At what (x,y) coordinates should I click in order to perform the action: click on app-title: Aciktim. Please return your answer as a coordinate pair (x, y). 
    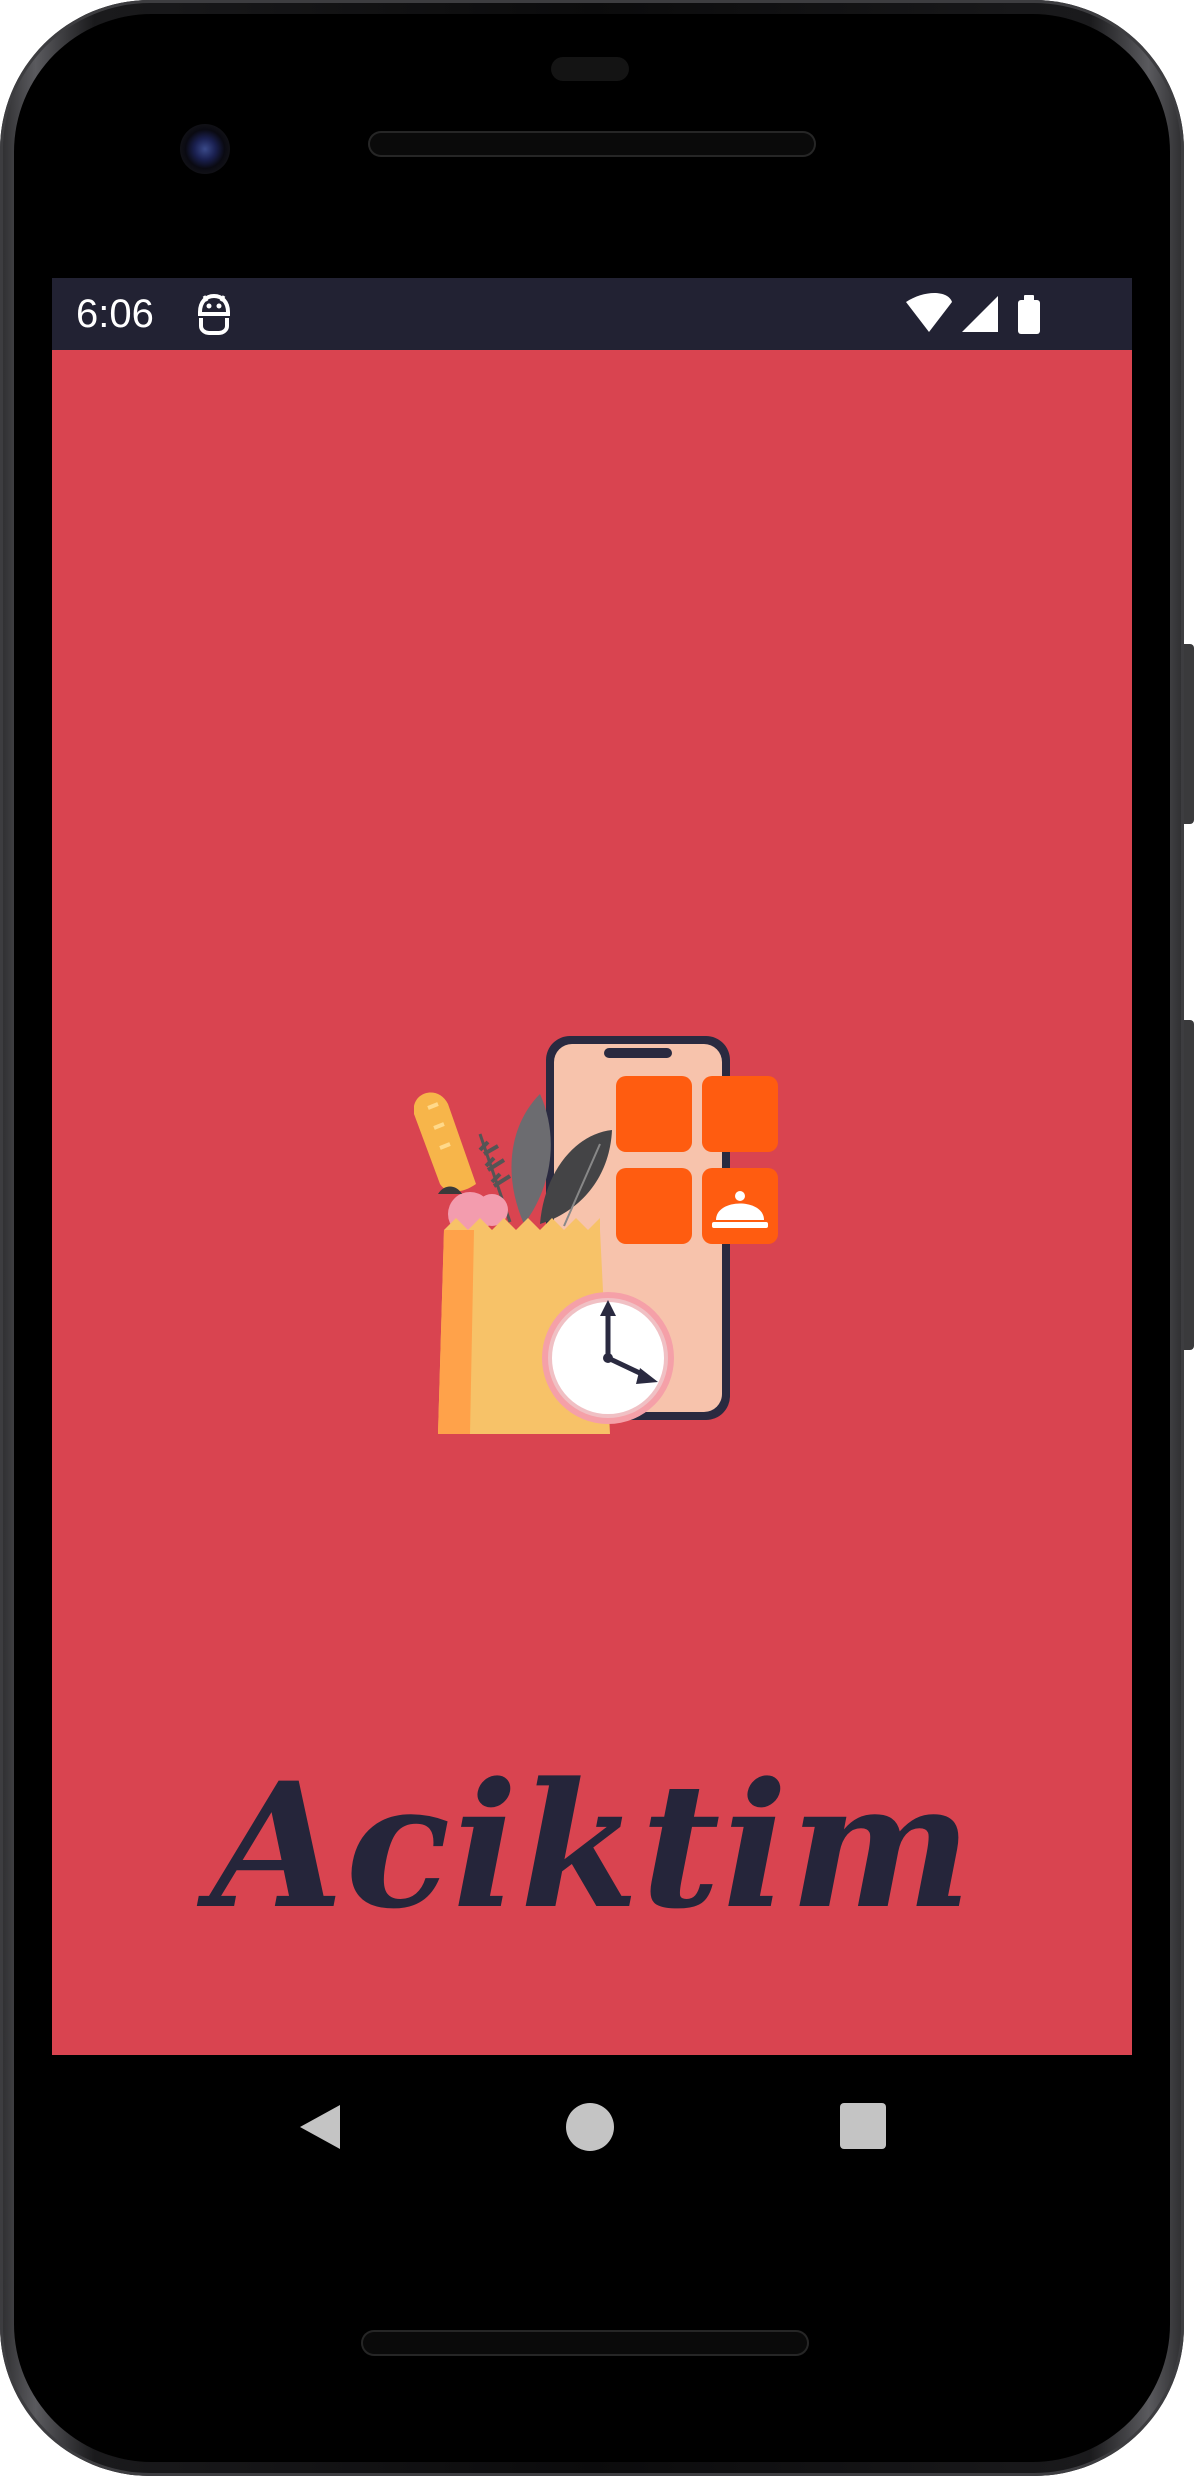
    Looking at the image, I should click on (592, 1845).